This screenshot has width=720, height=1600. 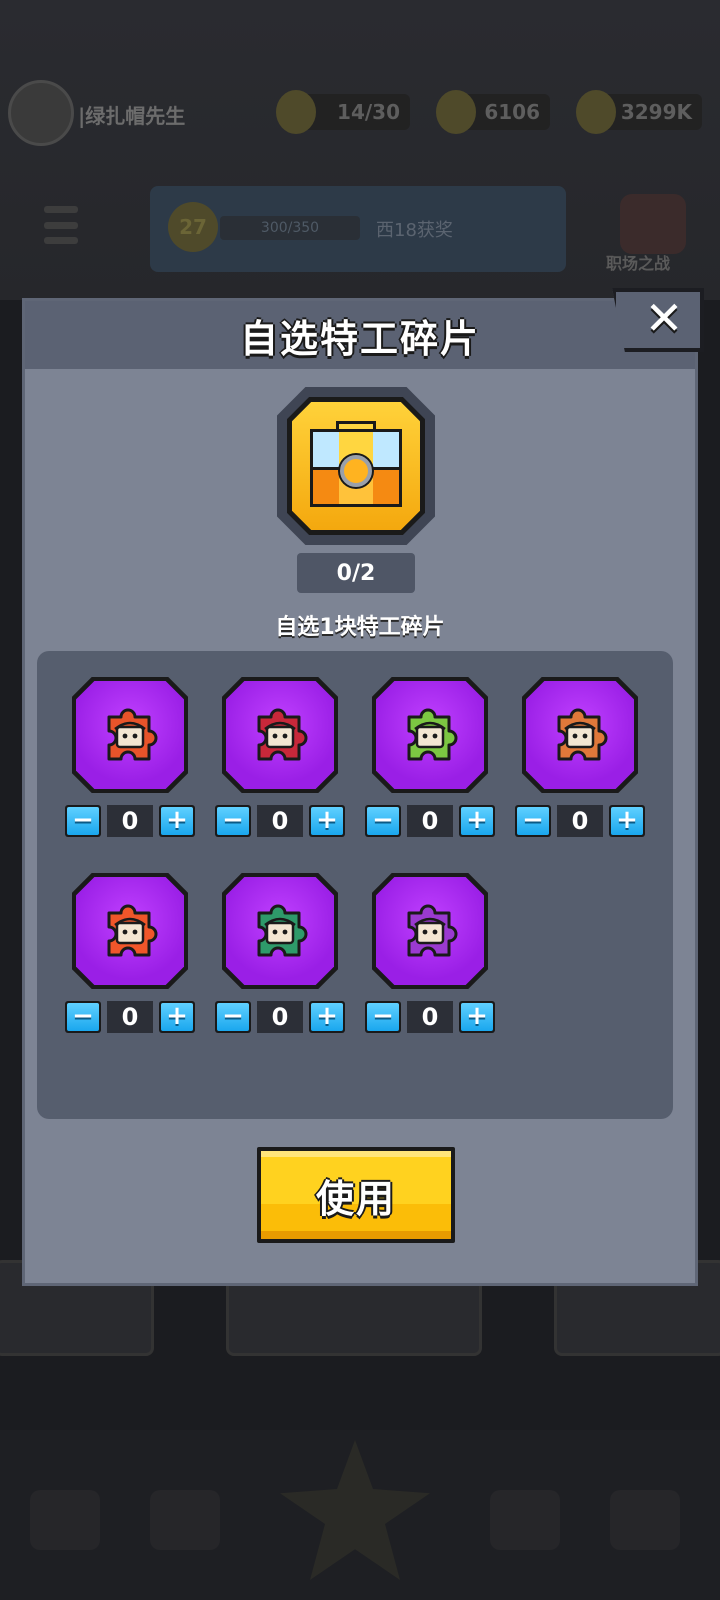 What do you see at coordinates (61, 225) in the screenshot?
I see `menu-icon` at bounding box center [61, 225].